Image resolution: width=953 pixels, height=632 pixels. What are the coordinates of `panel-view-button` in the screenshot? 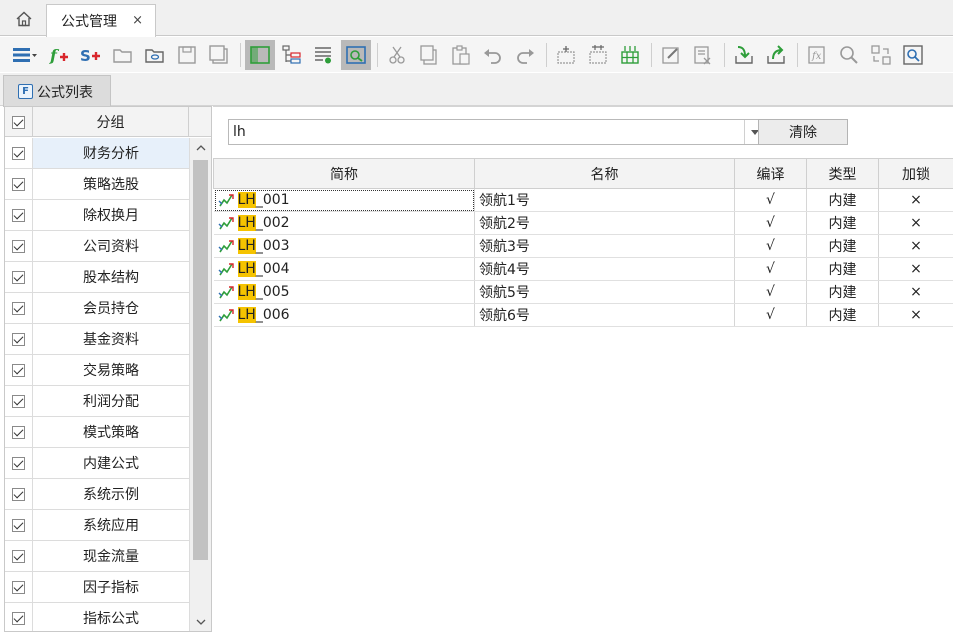 It's located at (260, 54).